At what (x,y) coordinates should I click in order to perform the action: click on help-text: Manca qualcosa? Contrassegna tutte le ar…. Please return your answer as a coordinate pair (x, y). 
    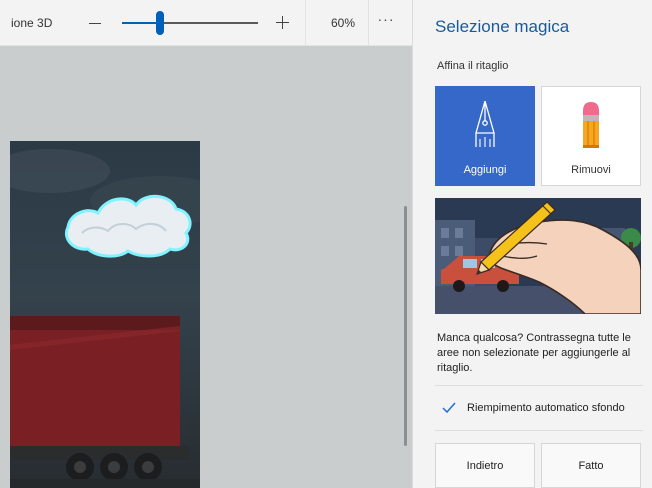
    Looking at the image, I should click on (534, 353).